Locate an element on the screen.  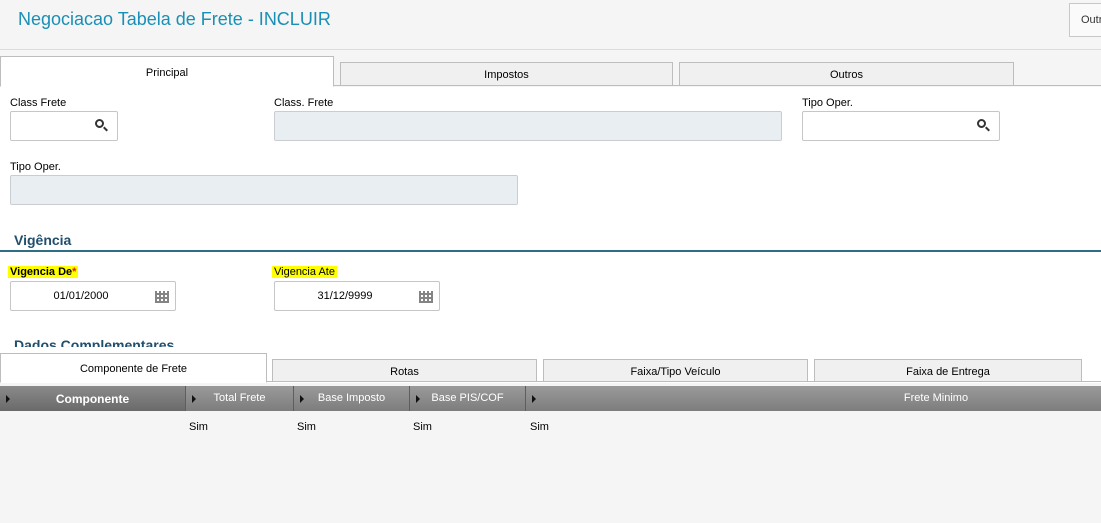
tipo-oper-label: Tipo Oper. is located at coordinates (827, 103).